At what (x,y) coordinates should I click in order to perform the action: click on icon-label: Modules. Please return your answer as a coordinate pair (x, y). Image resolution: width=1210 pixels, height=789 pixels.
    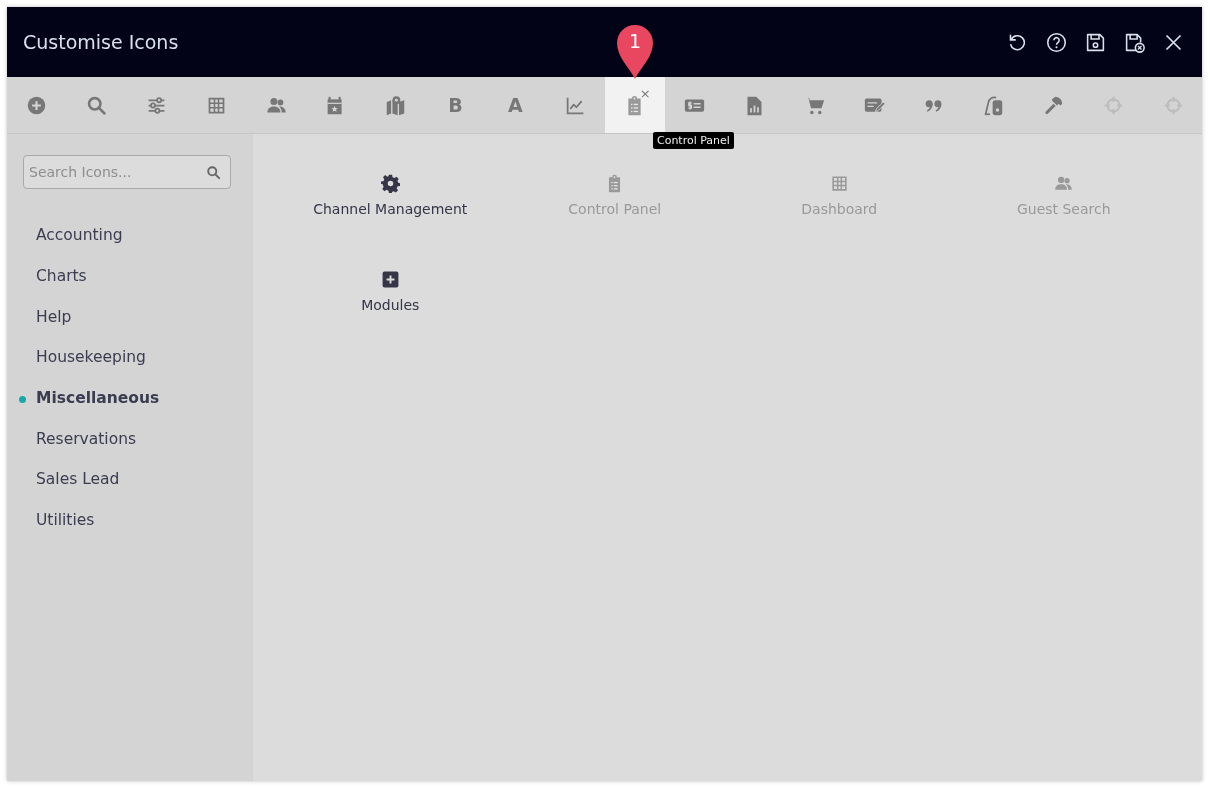
    Looking at the image, I should click on (390, 305).